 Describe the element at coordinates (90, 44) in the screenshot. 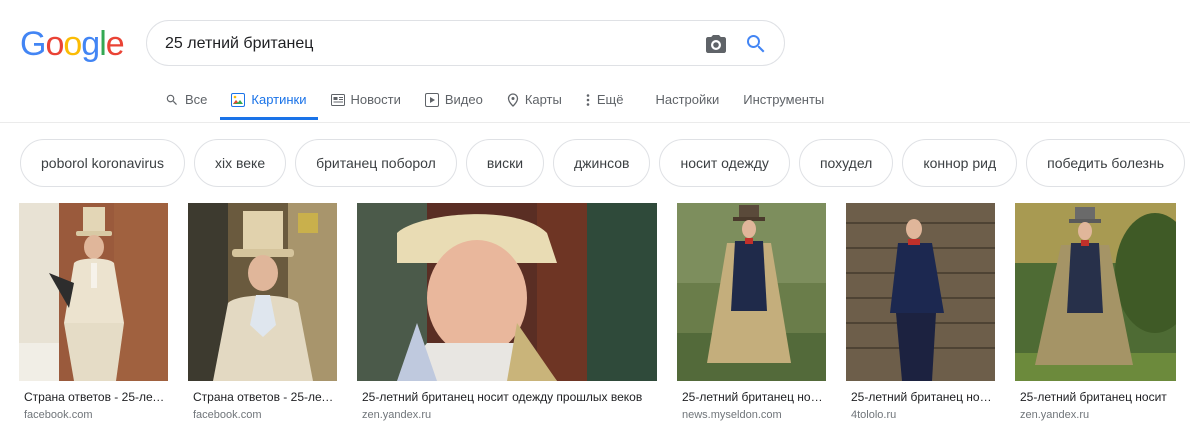

I see `logo-letter: g` at that location.